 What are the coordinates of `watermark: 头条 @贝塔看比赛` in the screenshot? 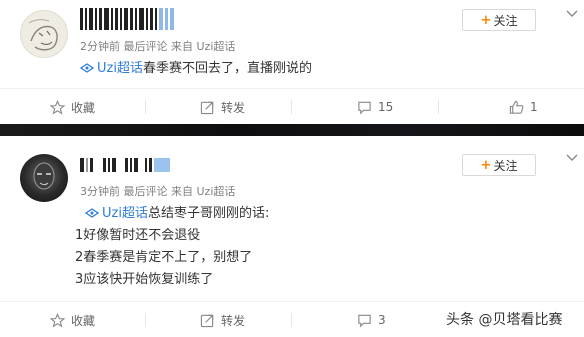 It's located at (504, 320).